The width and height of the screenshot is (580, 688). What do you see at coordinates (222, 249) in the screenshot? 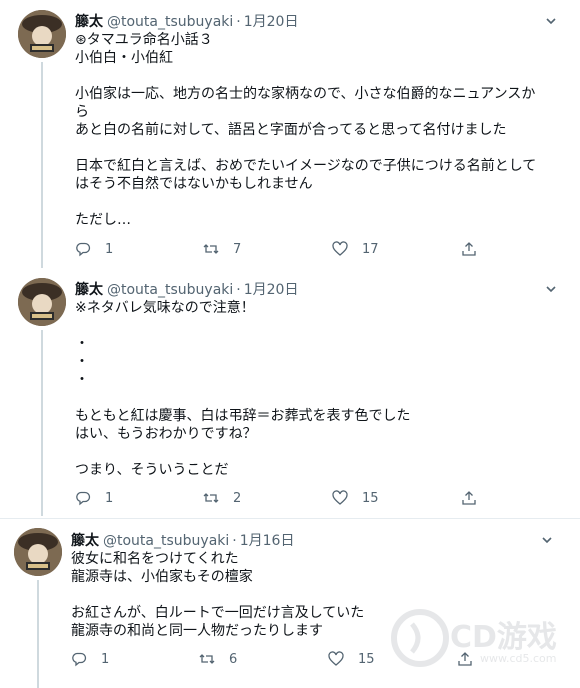
I see `retweet-button: 7` at bounding box center [222, 249].